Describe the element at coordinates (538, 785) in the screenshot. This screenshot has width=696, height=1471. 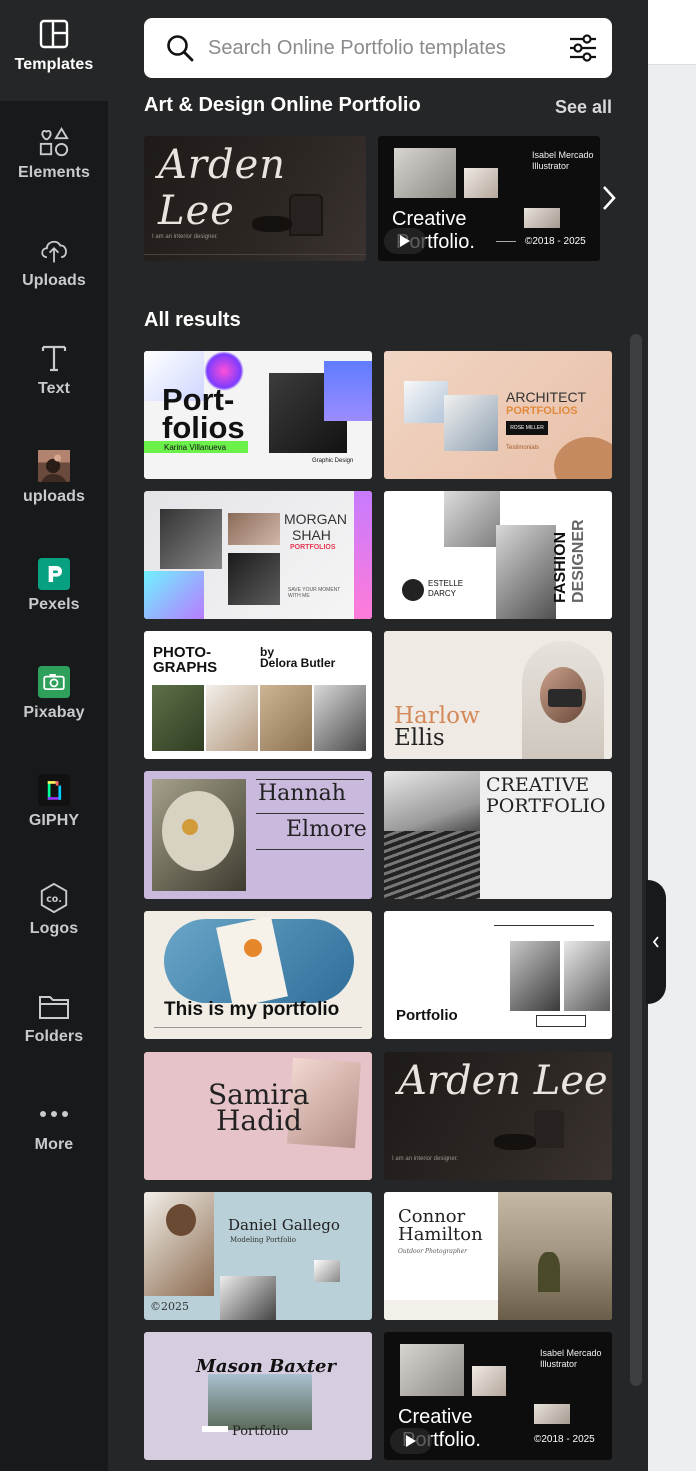
I see `card-headline-1: CREATIVE` at that location.